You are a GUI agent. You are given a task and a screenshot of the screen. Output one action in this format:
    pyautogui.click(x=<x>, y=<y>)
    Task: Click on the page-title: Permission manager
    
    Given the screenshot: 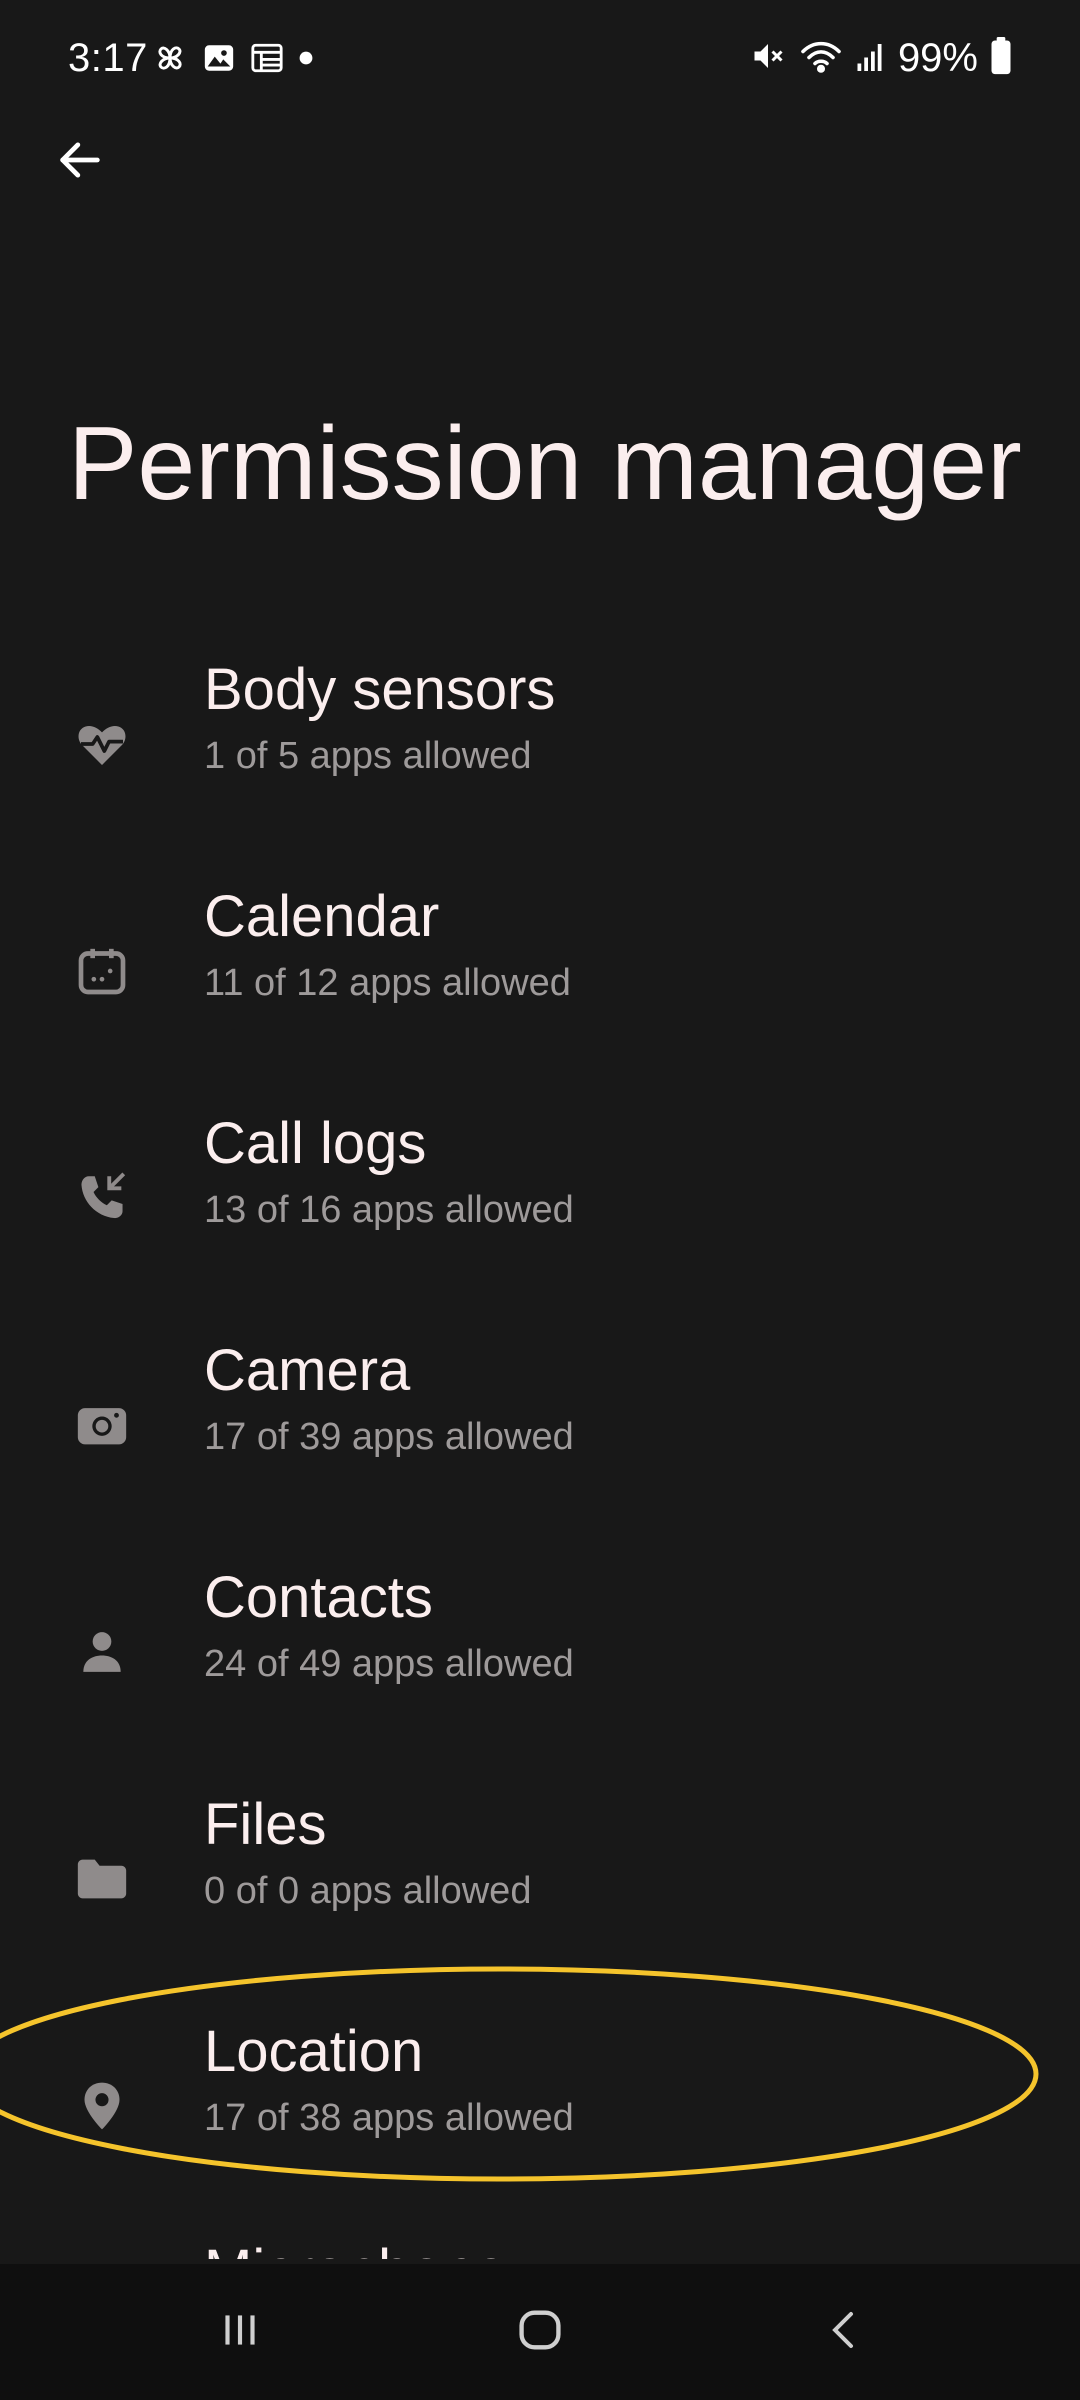 What is the action you would take?
    pyautogui.click(x=545, y=464)
    